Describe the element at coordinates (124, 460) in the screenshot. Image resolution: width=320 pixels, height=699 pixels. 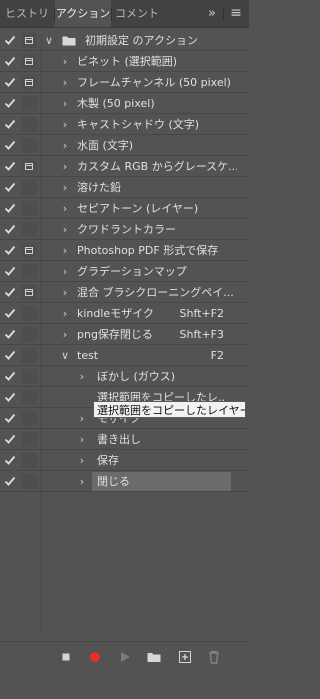
I see `action-step-row: › 保存` at that location.